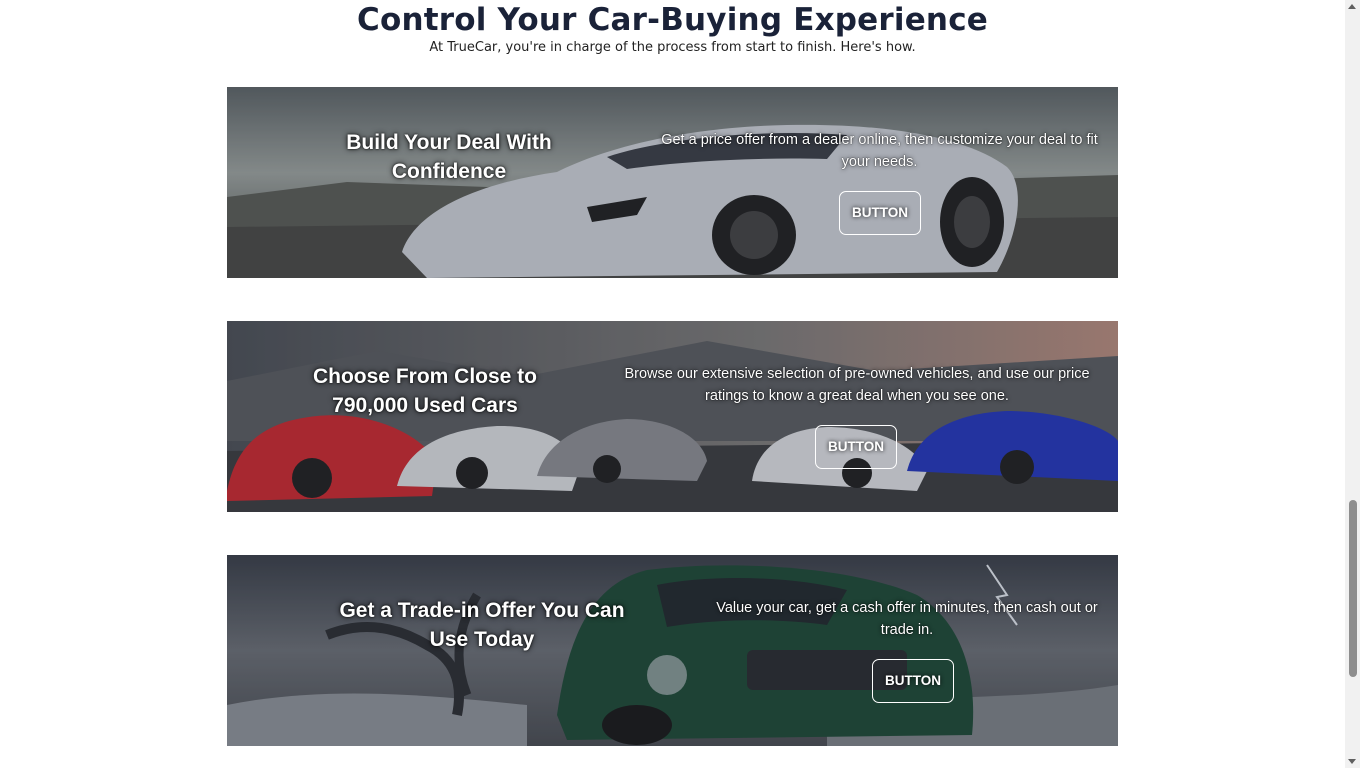  I want to click on trade-in-button: BUTTON, so click(913, 681).